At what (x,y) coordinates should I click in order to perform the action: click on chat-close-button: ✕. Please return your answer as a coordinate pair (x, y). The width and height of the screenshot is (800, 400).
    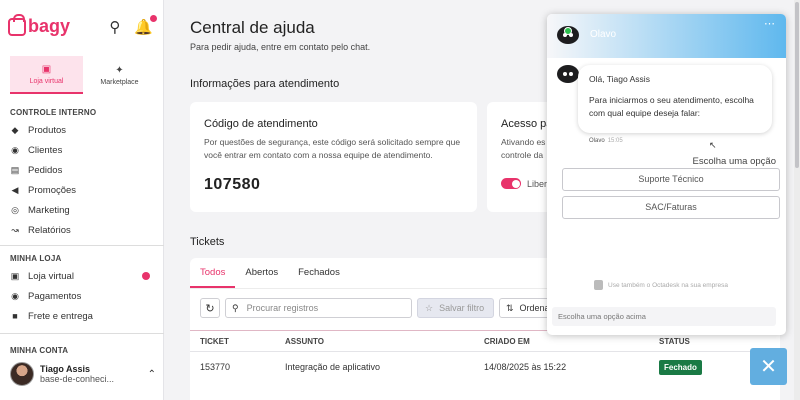
    Looking at the image, I should click on (768, 366).